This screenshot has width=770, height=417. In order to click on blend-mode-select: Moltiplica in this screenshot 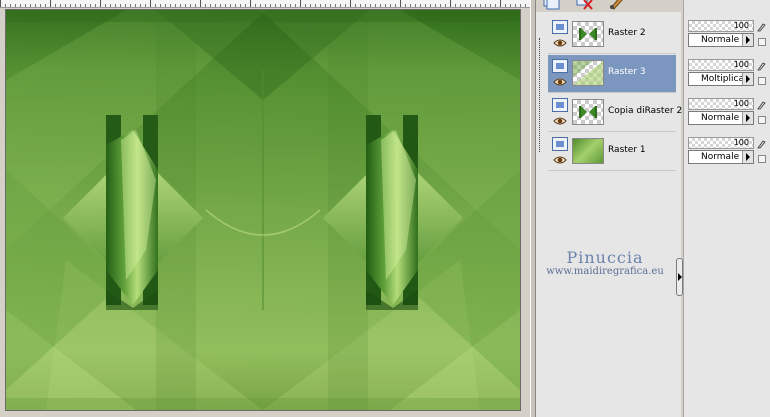, I will do `click(721, 79)`.